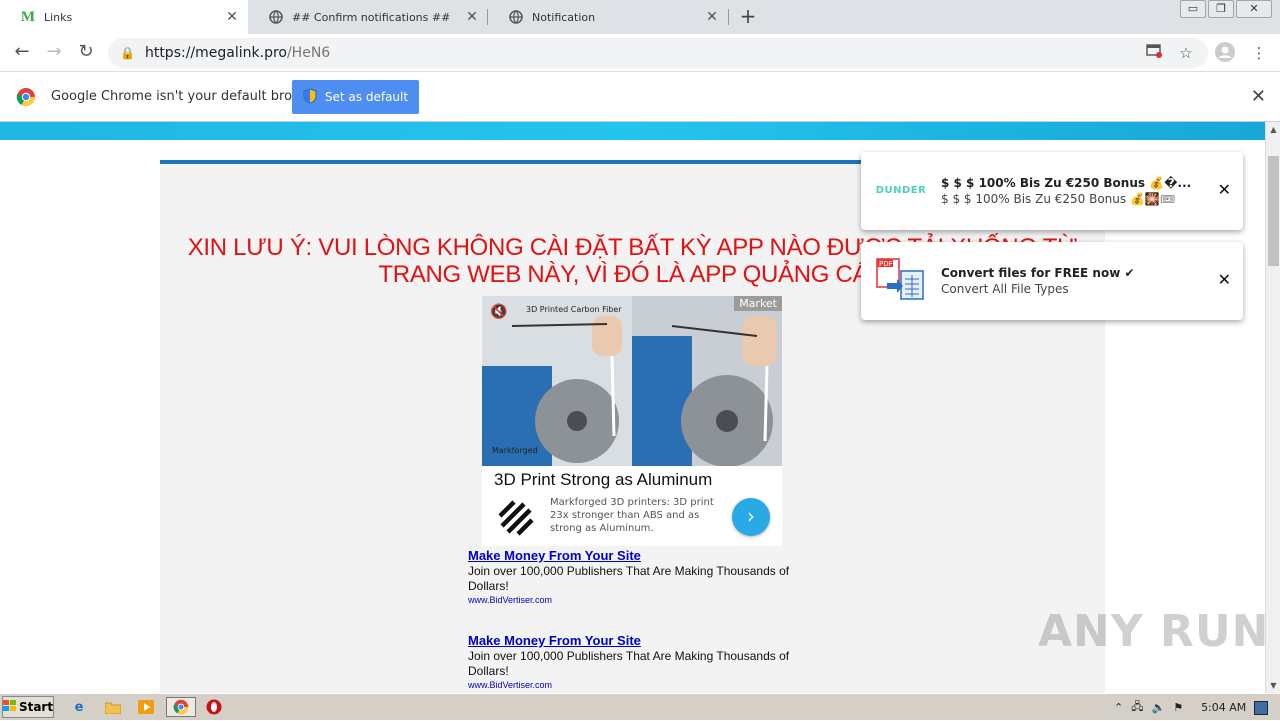 The image size is (1280, 721). What do you see at coordinates (1154, 631) in the screenshot?
I see `anyrun-watermark: ANY RUN` at bounding box center [1154, 631].